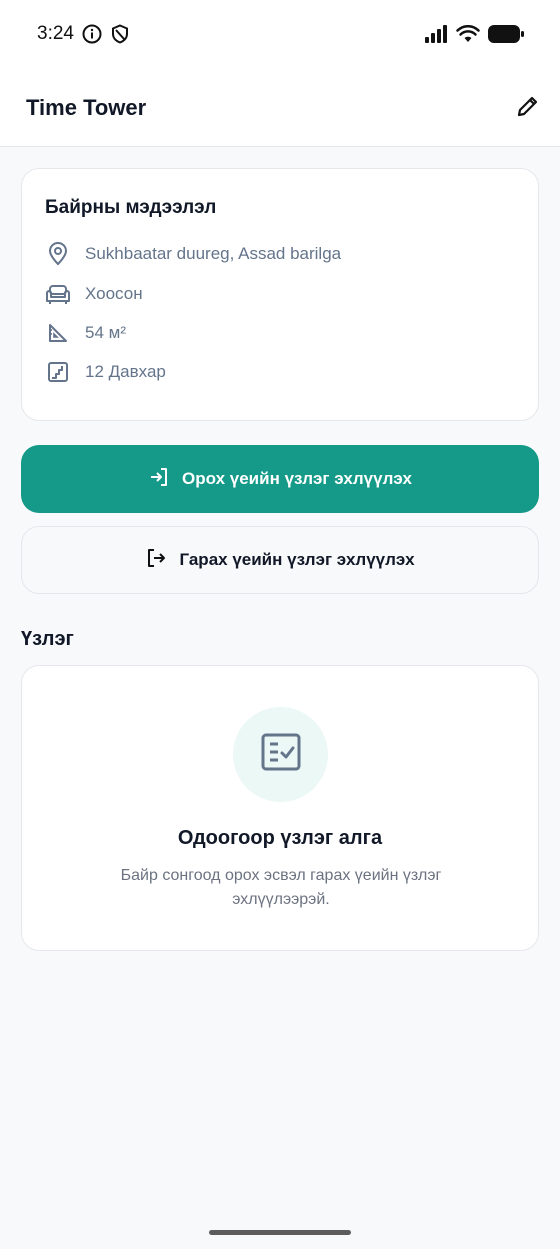 This screenshot has width=560, height=1249. What do you see at coordinates (58, 254) in the screenshot?
I see `map-pin-icon` at bounding box center [58, 254].